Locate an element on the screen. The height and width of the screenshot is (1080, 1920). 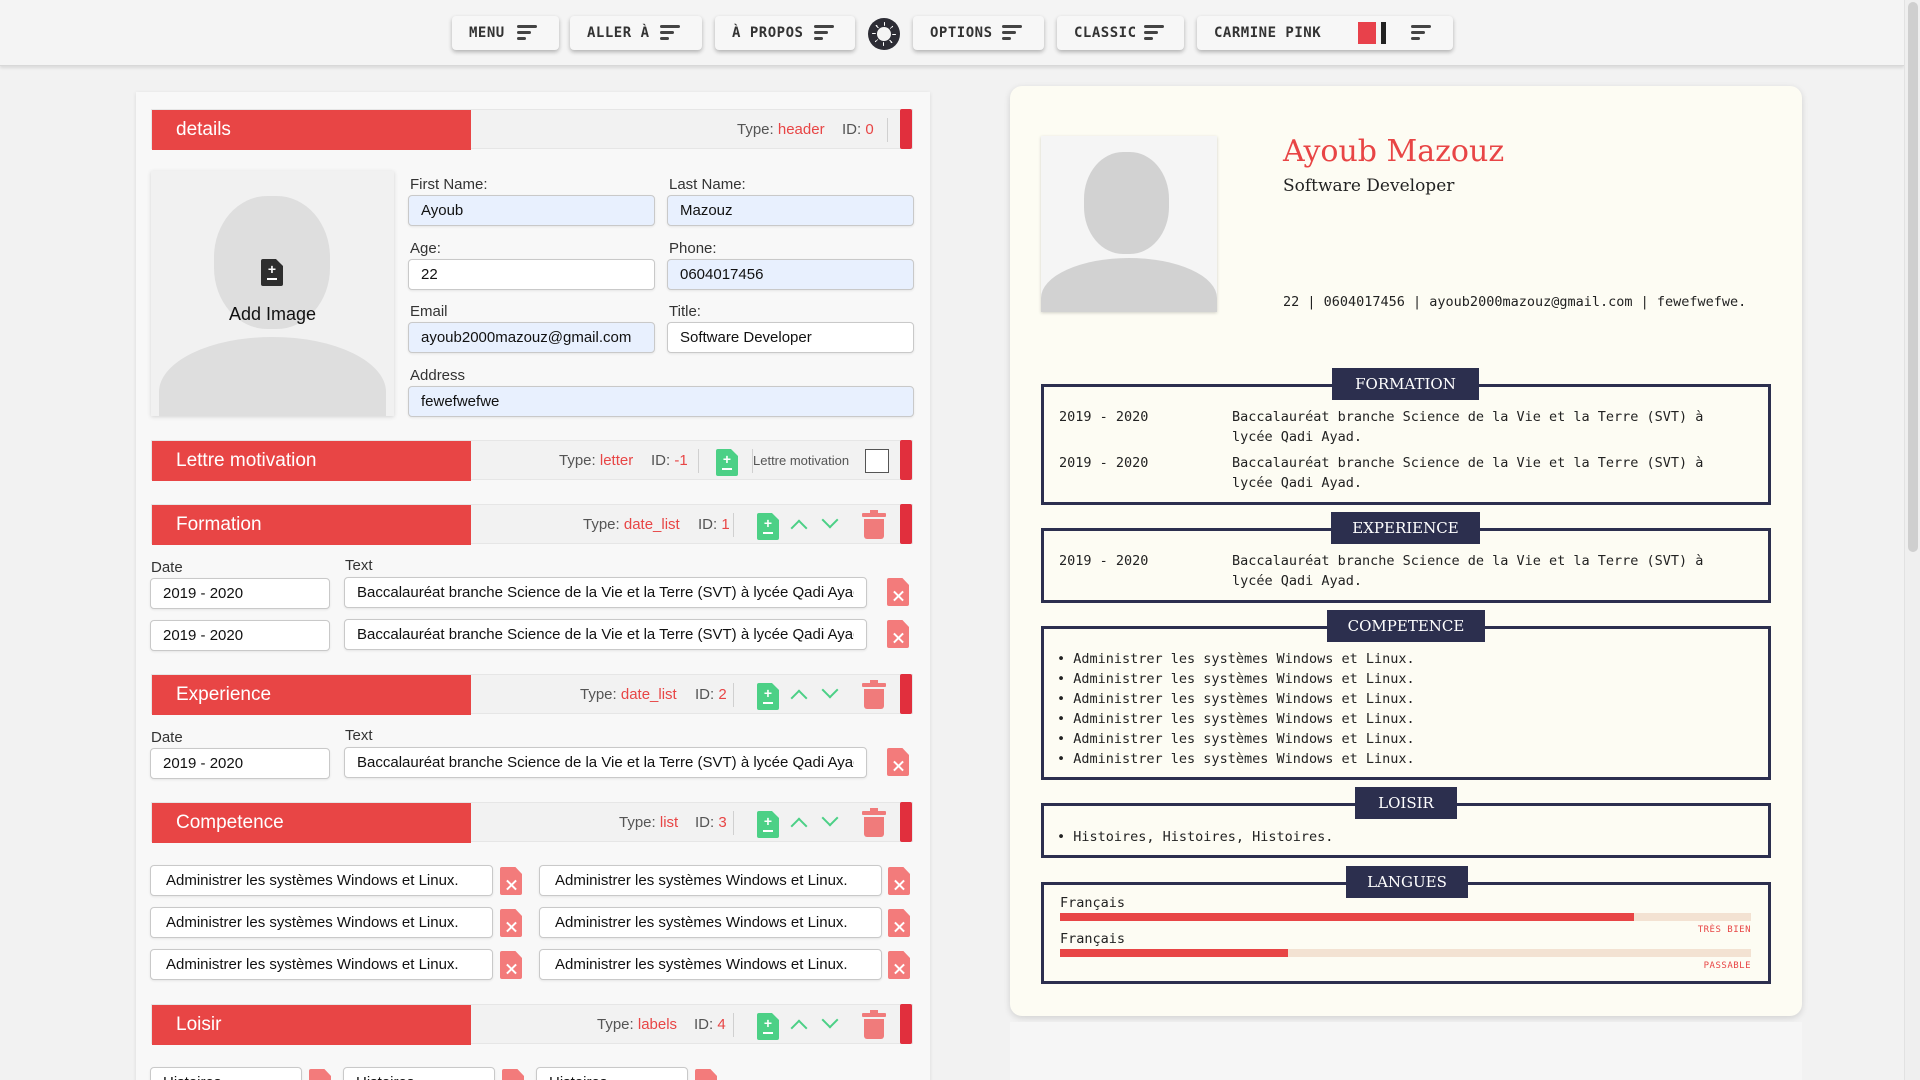
section-header-competence: Competence Type: list ID: 3 is located at coordinates (532, 822).